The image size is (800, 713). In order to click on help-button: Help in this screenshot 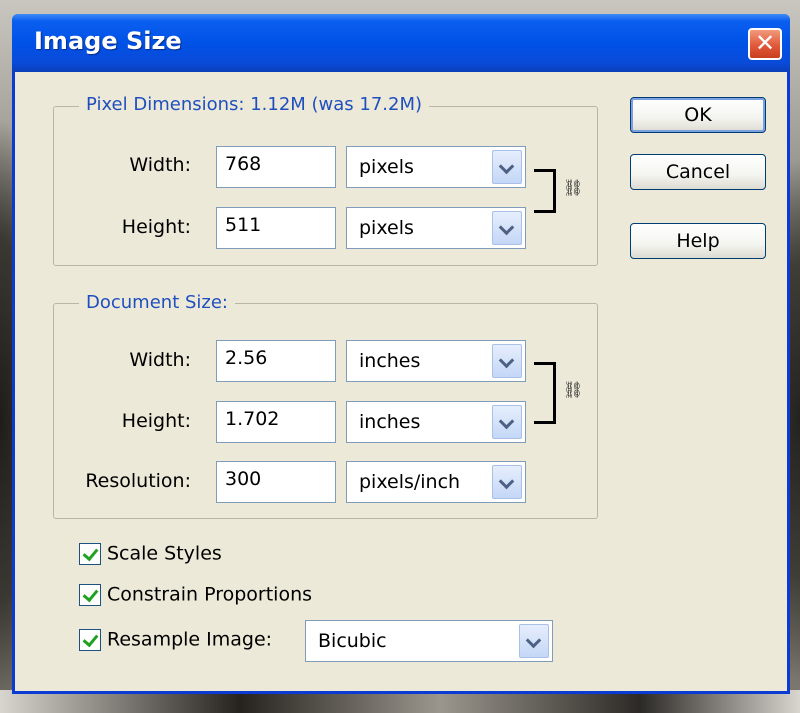, I will do `click(698, 241)`.